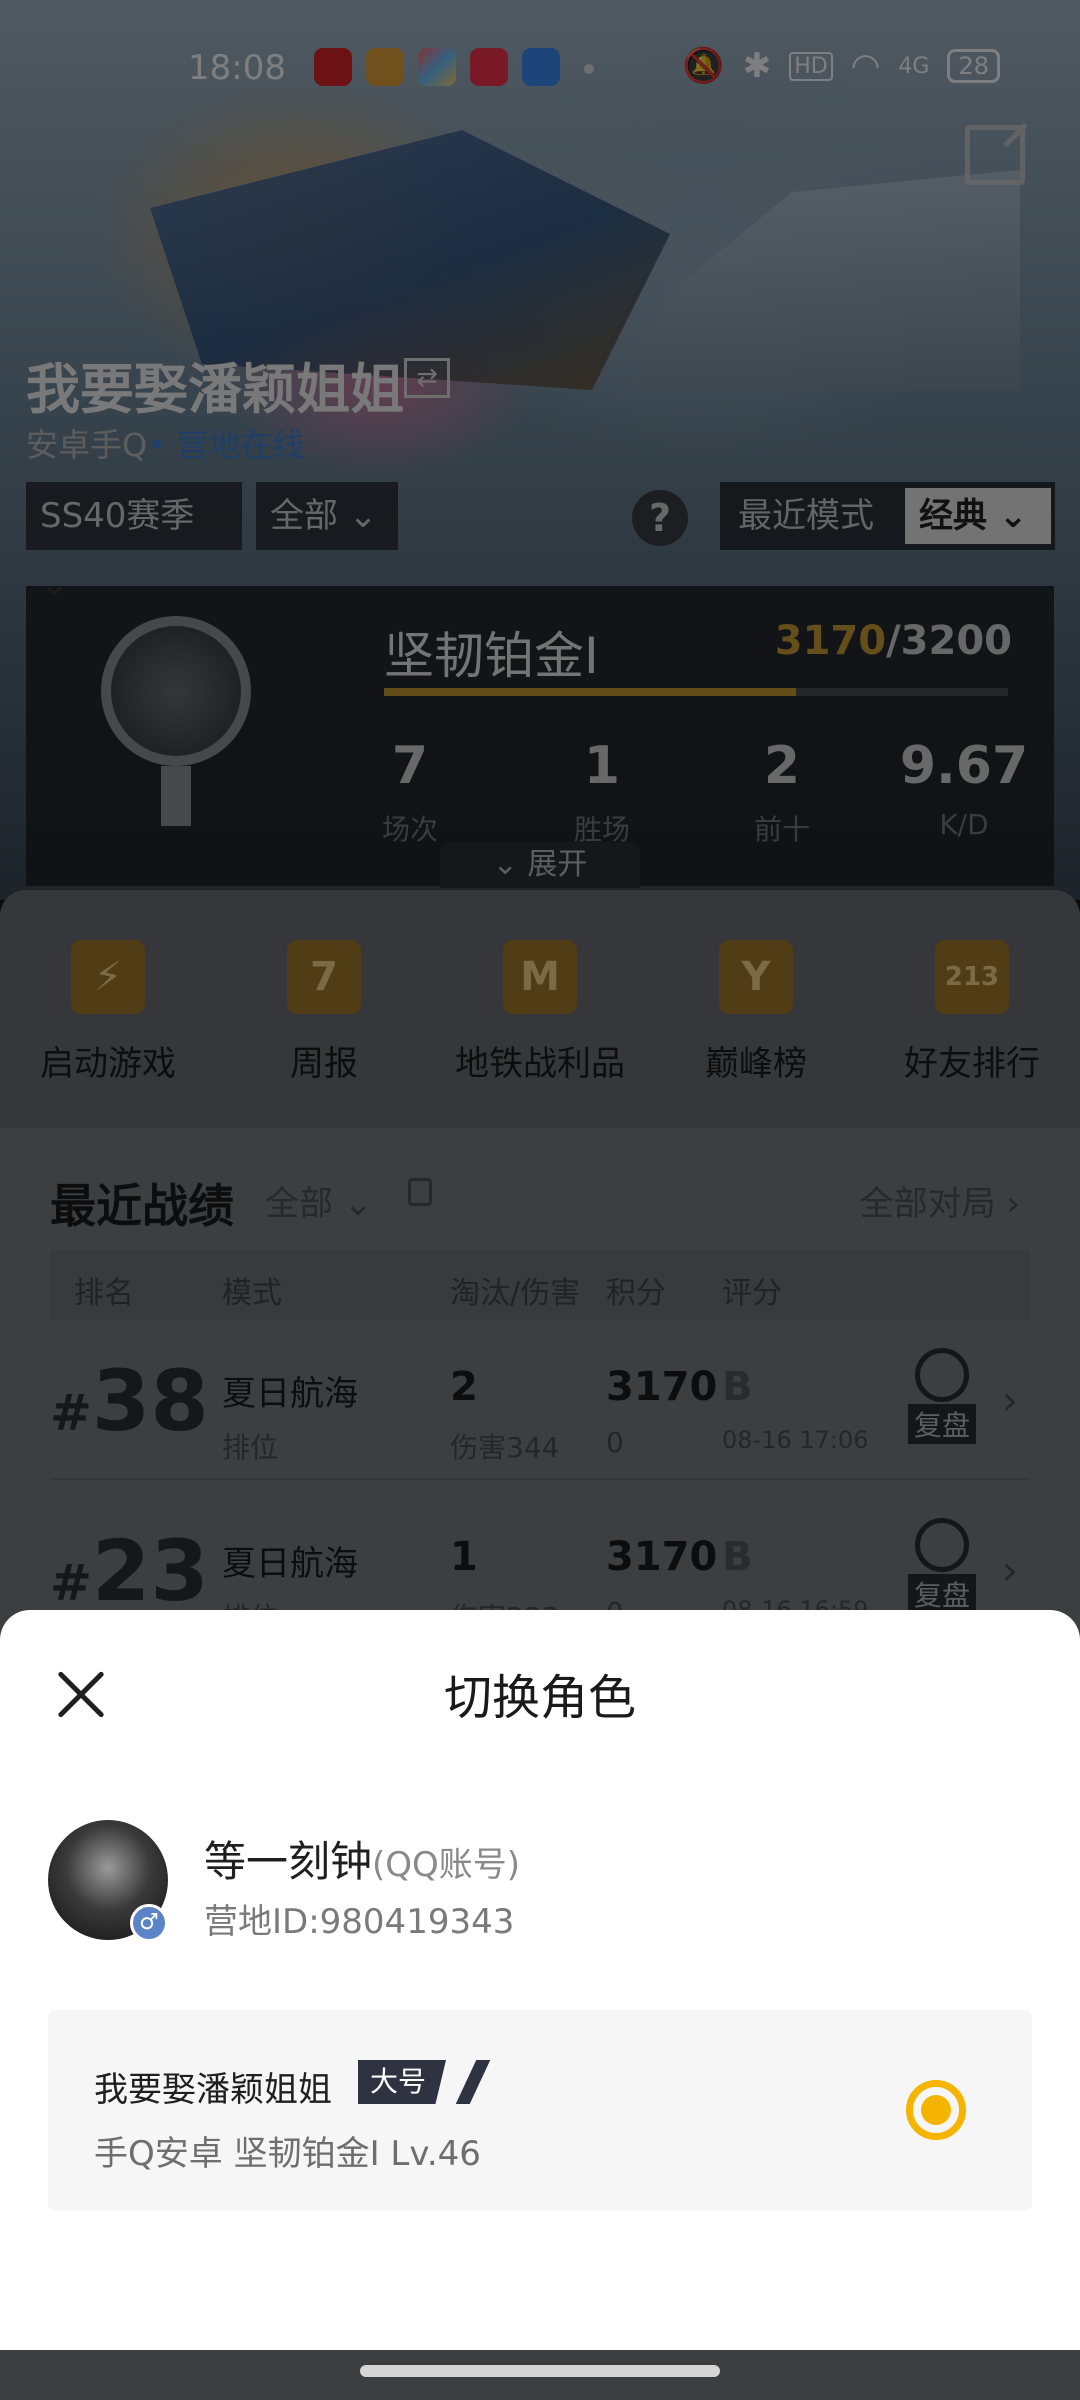 The image size is (1080, 2400). What do you see at coordinates (149, 1923) in the screenshot?
I see `male-icon: ♂` at bounding box center [149, 1923].